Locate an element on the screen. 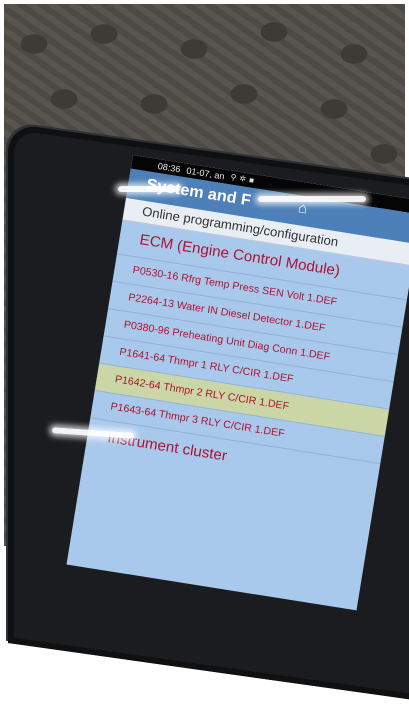  settings-icon: ✲ is located at coordinates (242, 178).